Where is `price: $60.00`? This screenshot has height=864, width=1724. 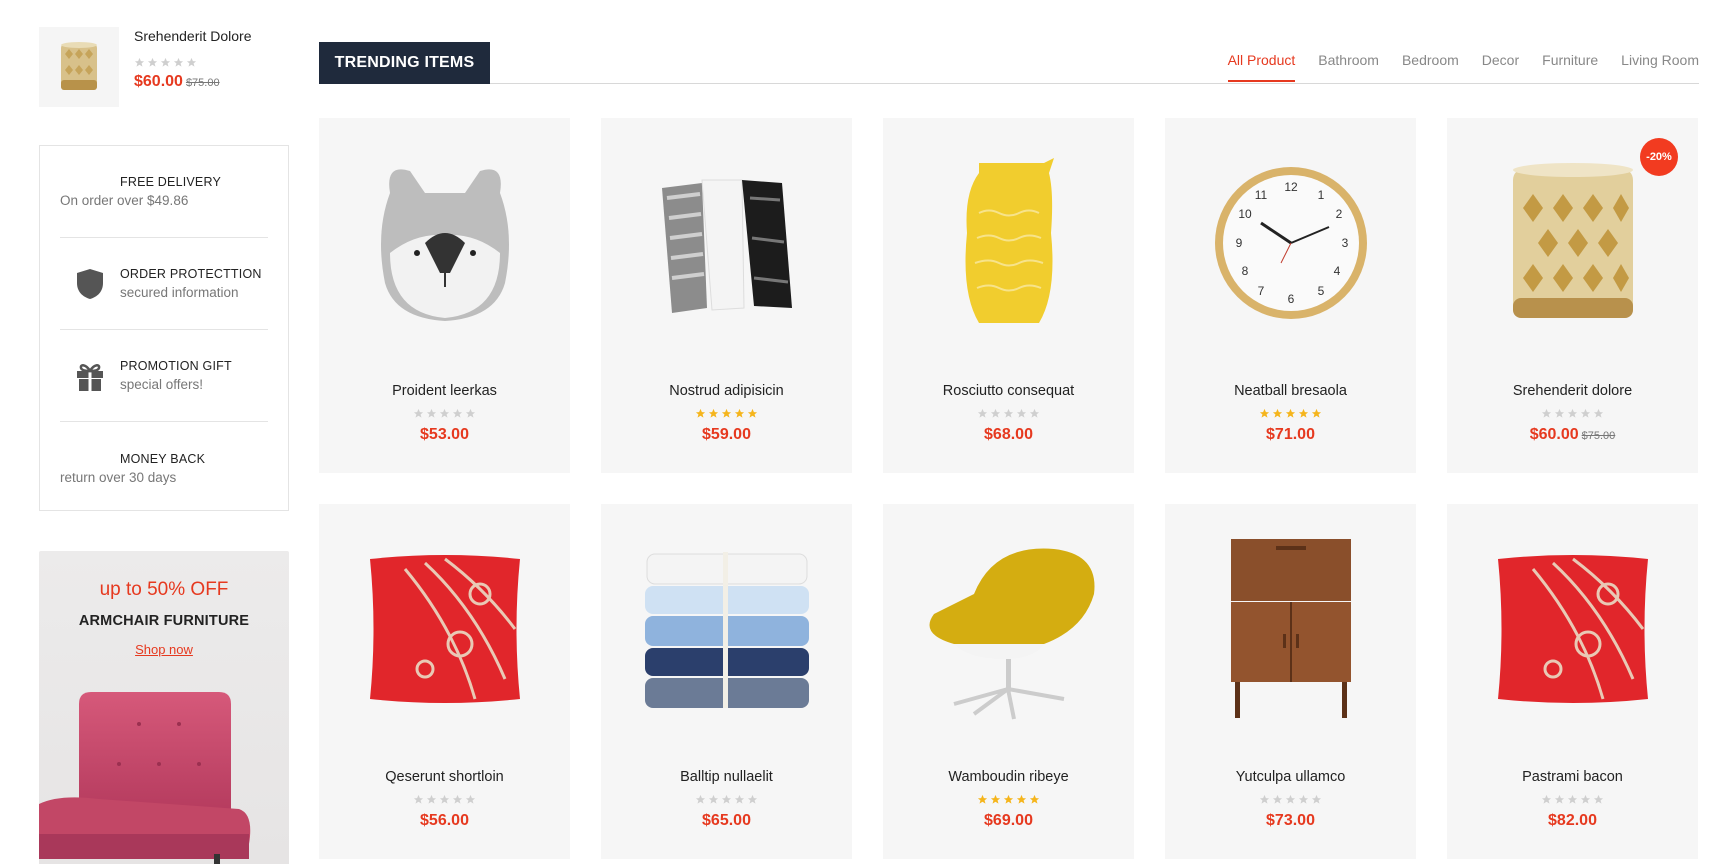
price: $60.00 is located at coordinates (158, 81).